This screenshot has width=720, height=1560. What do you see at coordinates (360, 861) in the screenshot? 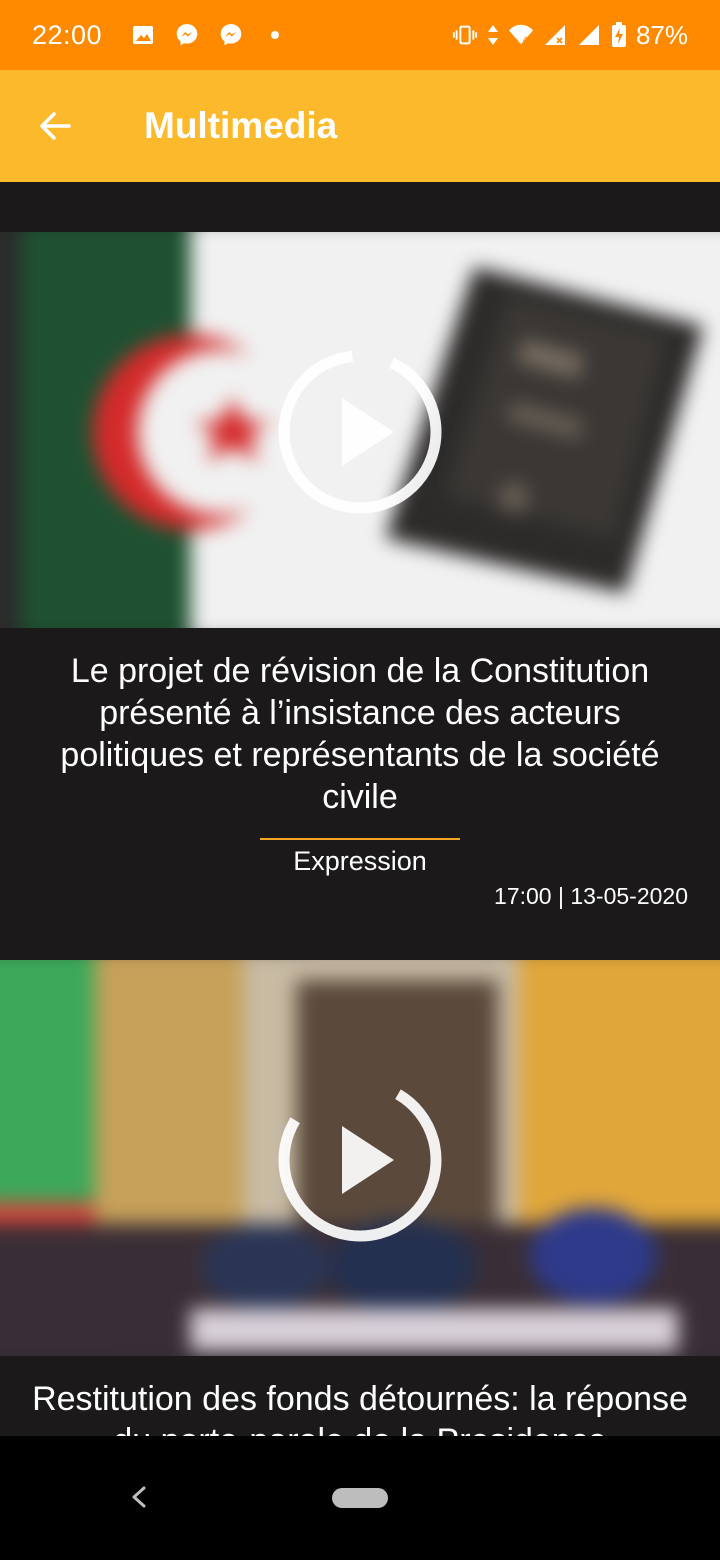
I see `article-source: Expression` at bounding box center [360, 861].